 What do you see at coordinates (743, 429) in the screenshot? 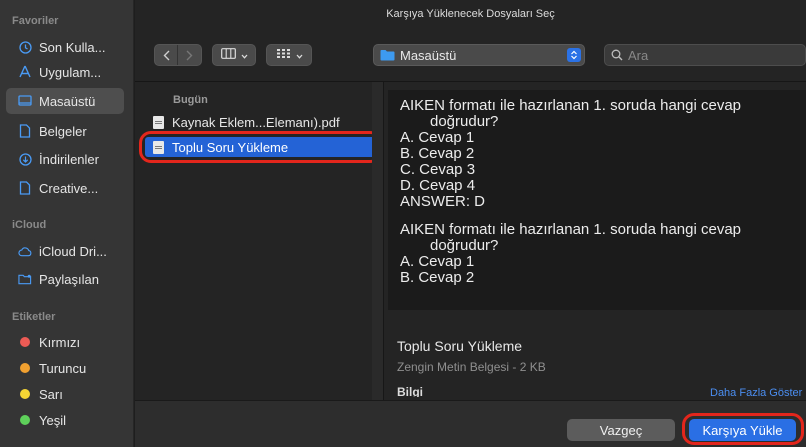
I see `annotation-highlight-upload` at bounding box center [743, 429].